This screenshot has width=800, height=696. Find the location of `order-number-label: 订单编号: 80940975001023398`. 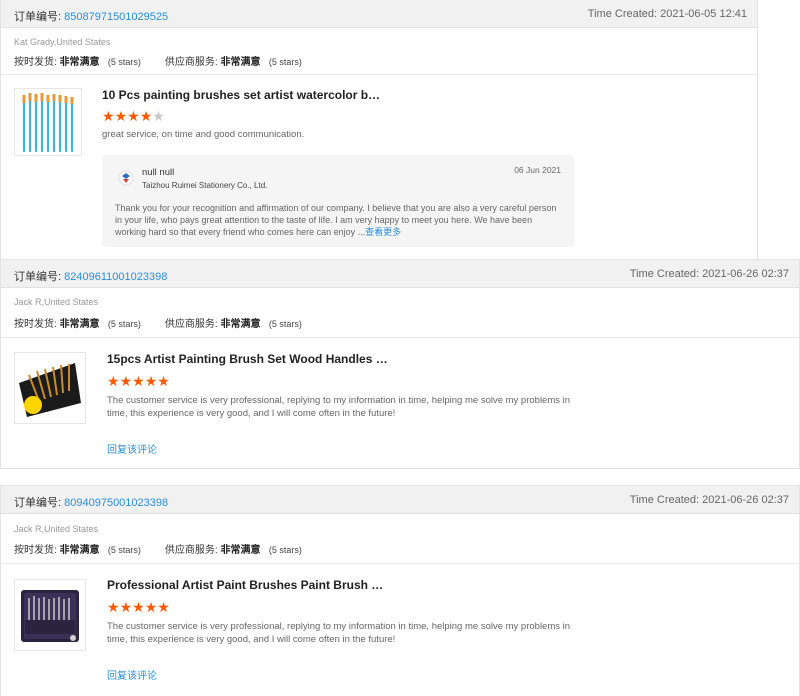

order-number-label: 订单编号: 80940975001023398 is located at coordinates (91, 503).